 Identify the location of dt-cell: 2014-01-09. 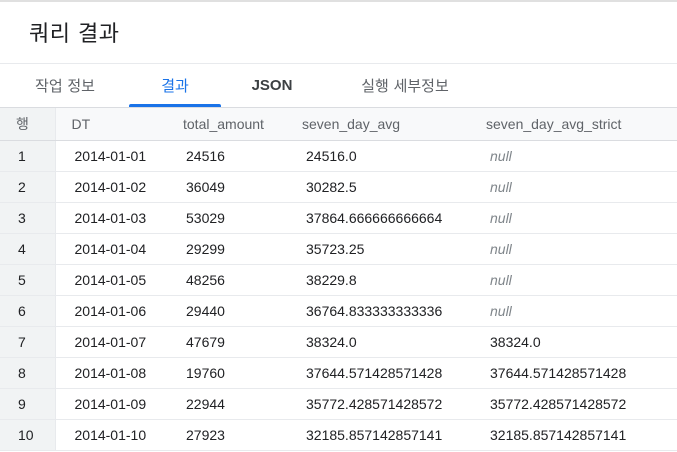
(119, 404).